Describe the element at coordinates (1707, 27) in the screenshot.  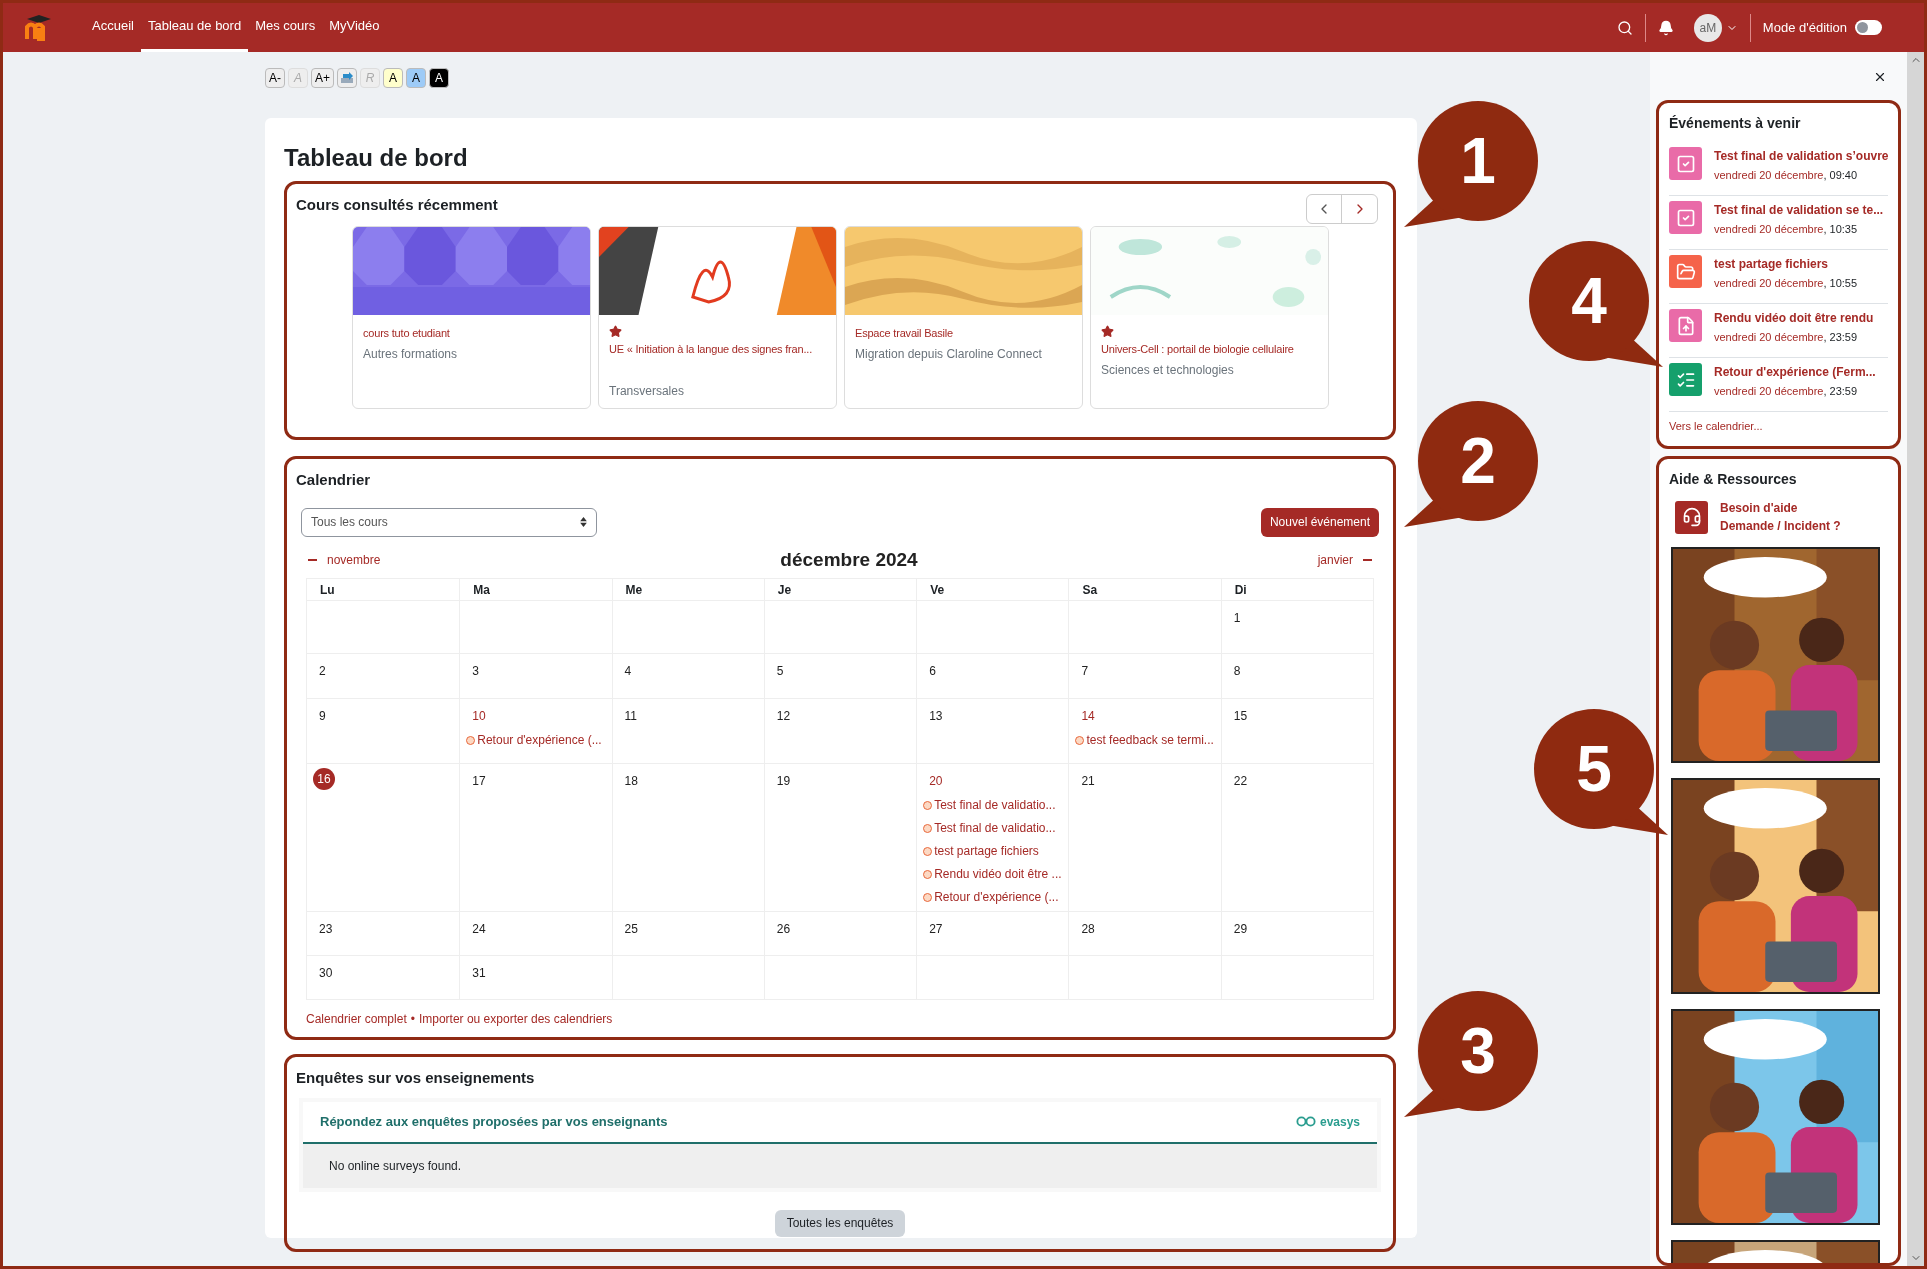
I see `user-avatar: aM` at that location.